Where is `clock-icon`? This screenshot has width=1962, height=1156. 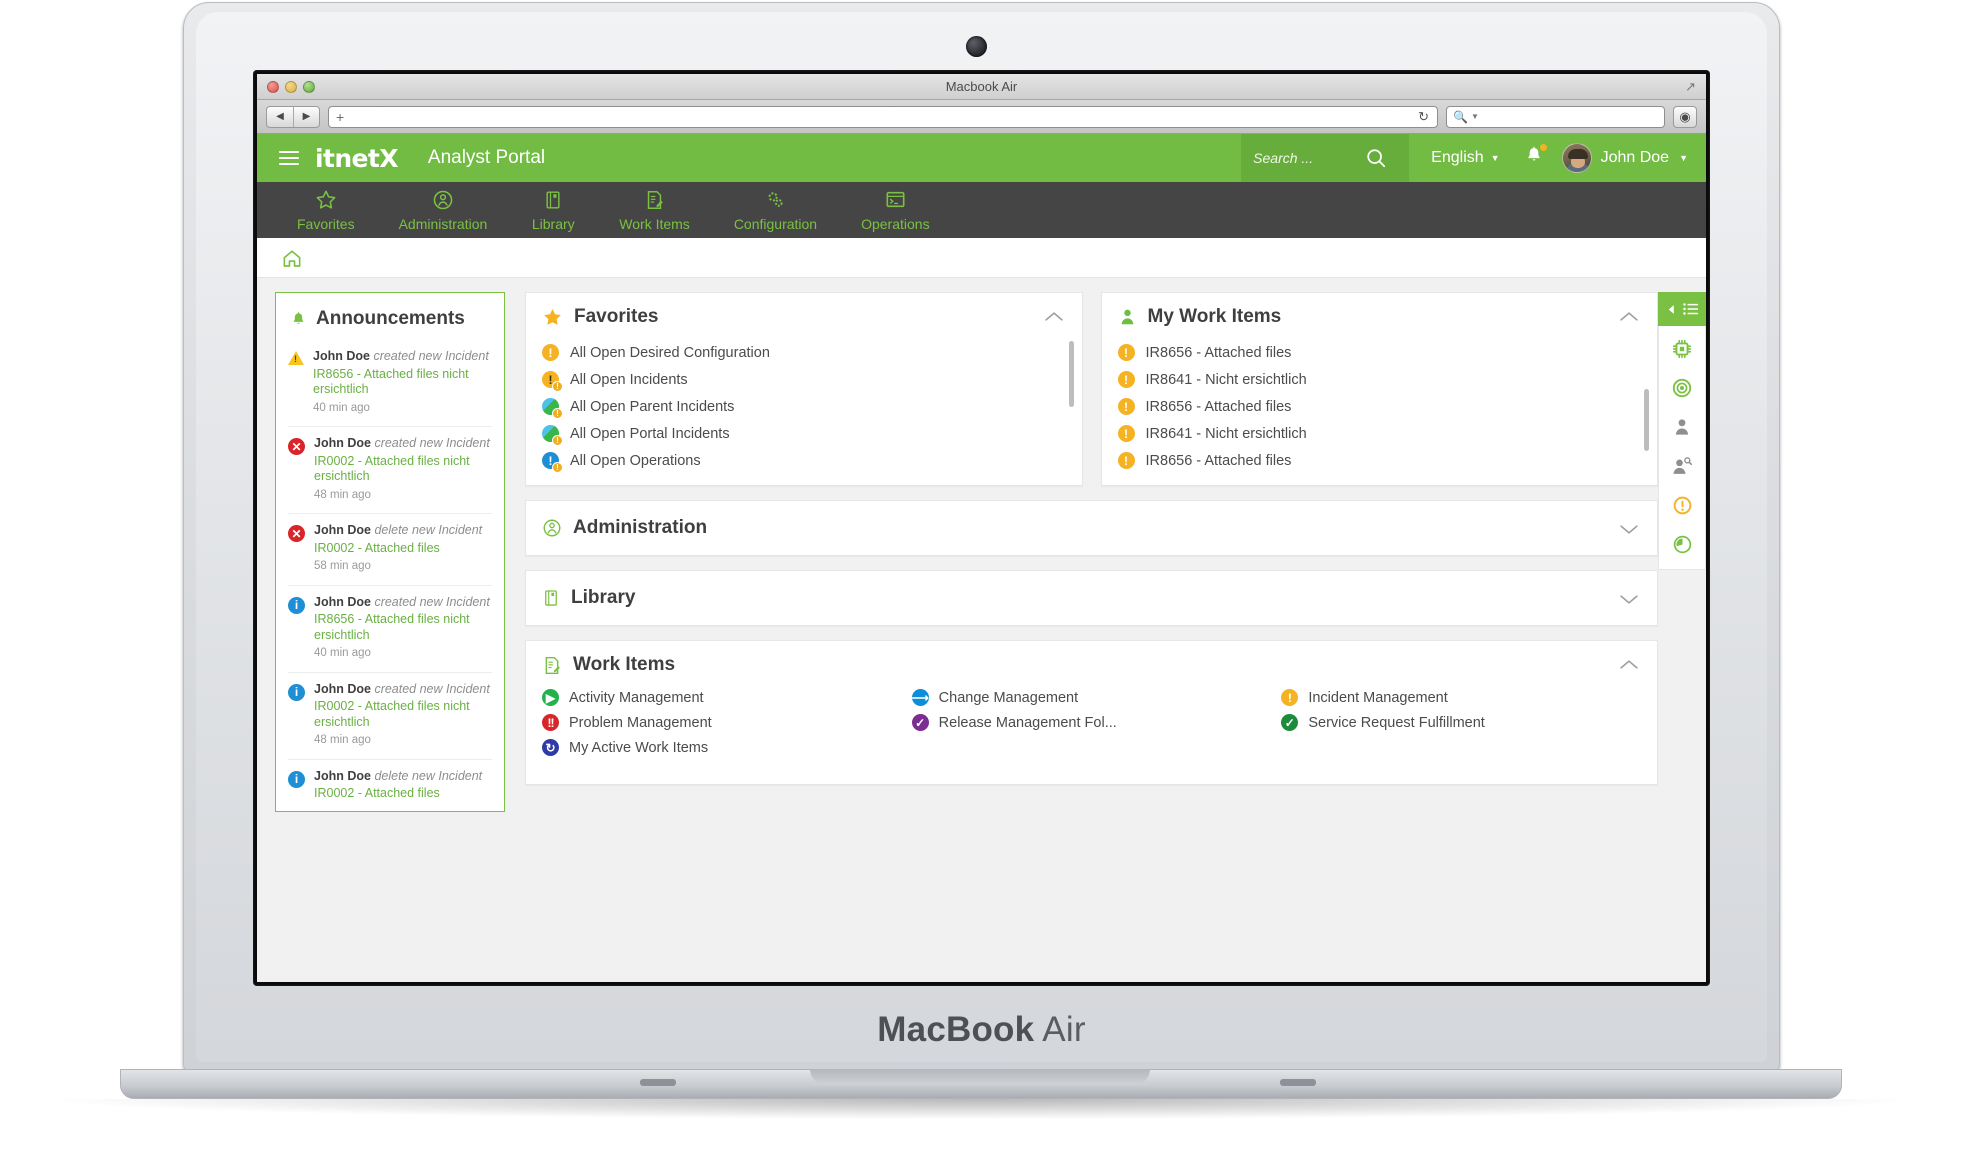 clock-icon is located at coordinates (1682, 544).